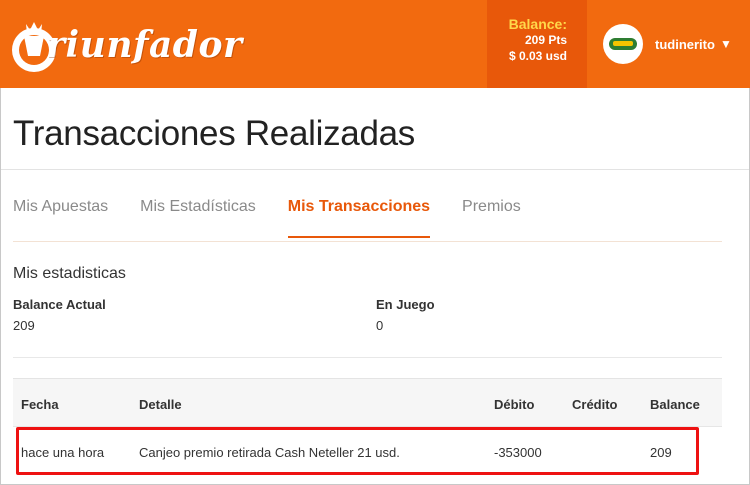 This screenshot has width=750, height=485. I want to click on logo-wordmark: riunfador, so click(144, 45).